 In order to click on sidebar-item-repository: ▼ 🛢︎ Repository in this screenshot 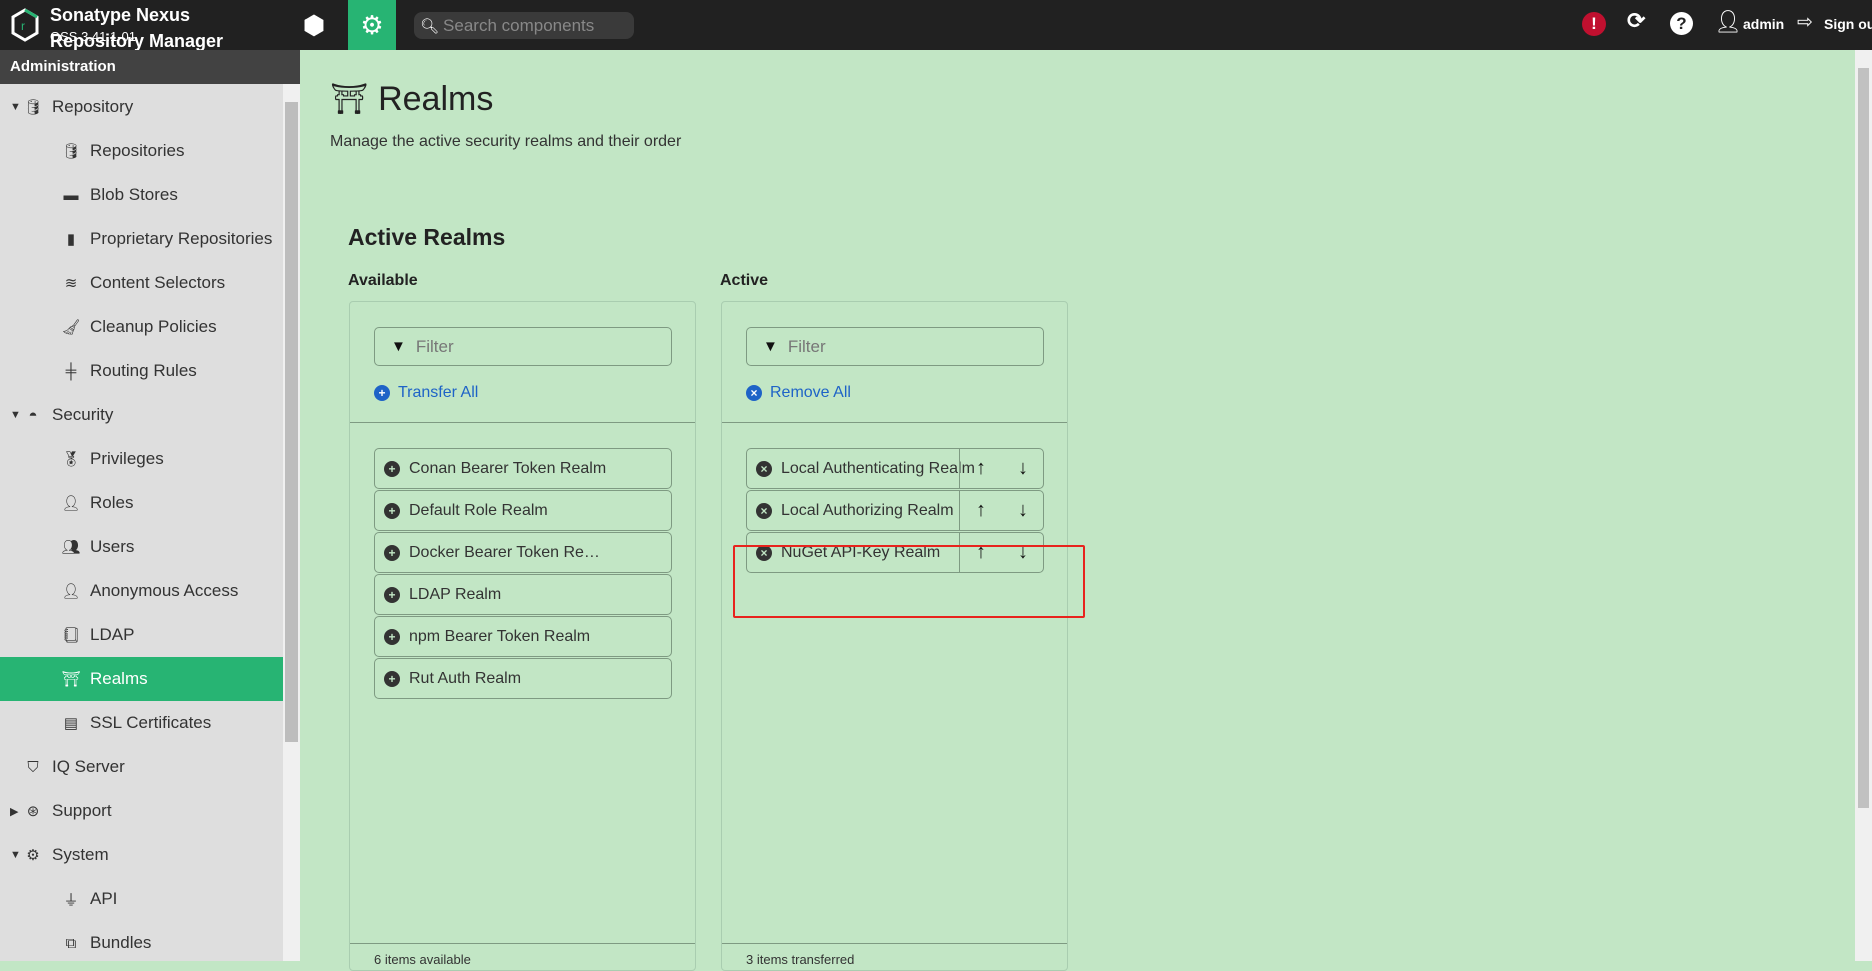, I will do `click(141, 107)`.